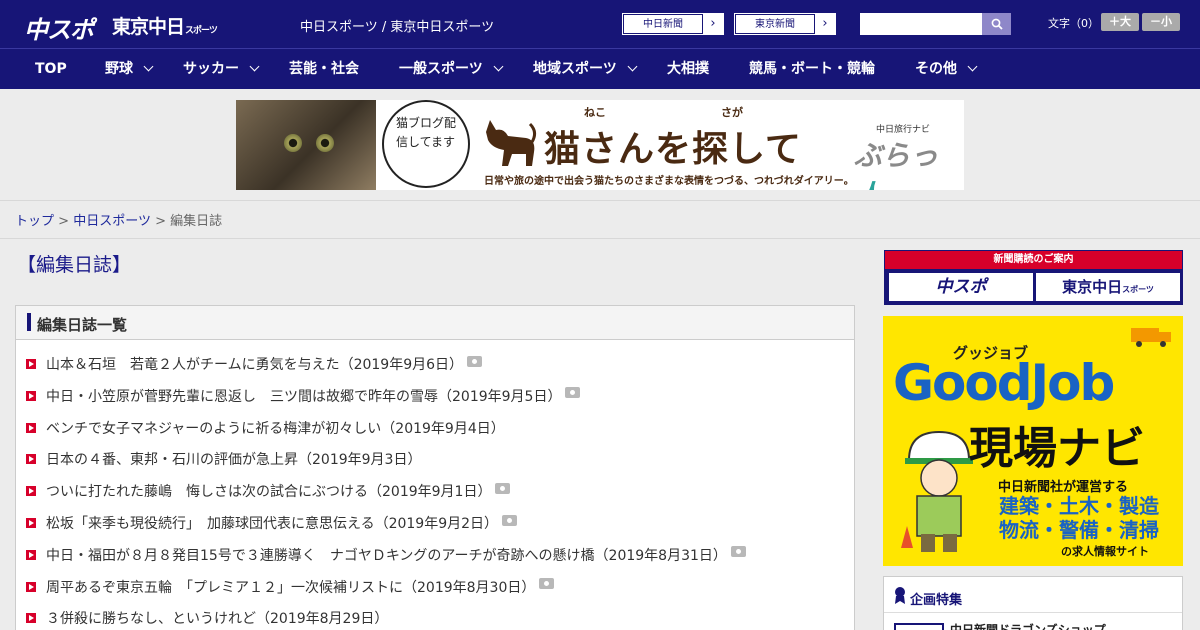 This screenshot has height=630, width=1200. What do you see at coordinates (324, 69) in the screenshot?
I see `nav-item-entertainment: 芸能・社会` at bounding box center [324, 69].